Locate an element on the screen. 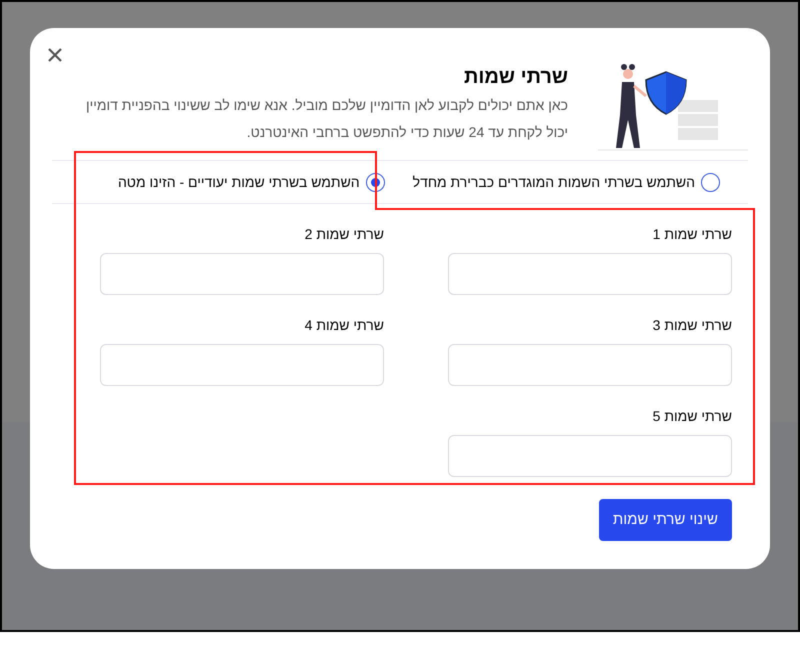 This screenshot has height=663, width=800. dialog-title: שרתי שמות is located at coordinates (515, 77).